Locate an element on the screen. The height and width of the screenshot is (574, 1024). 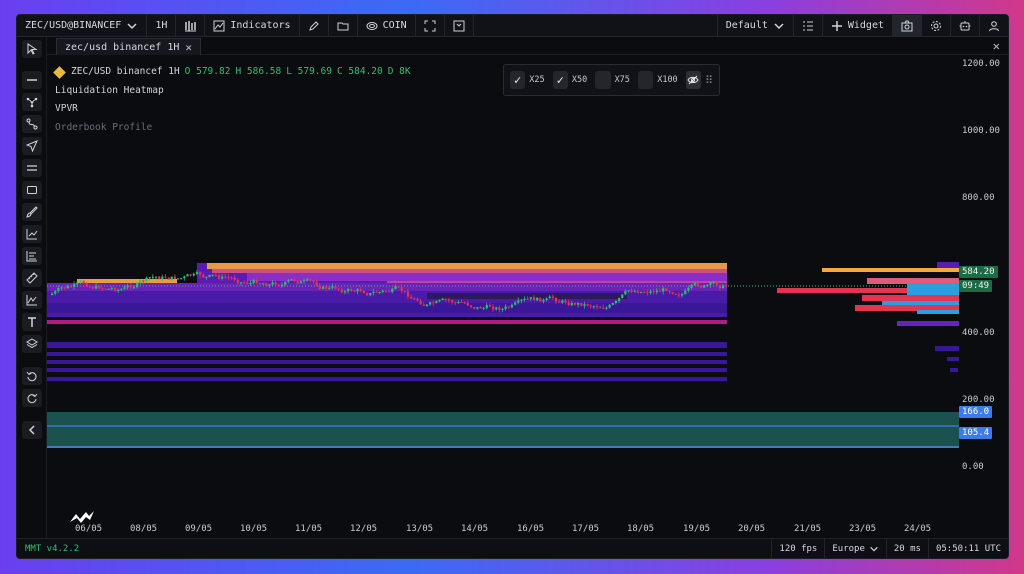
fib-tool is located at coordinates (32, 256).